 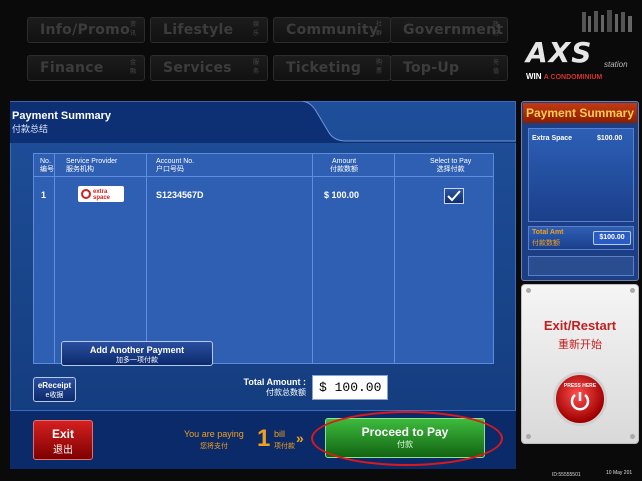 What do you see at coordinates (612, 238) in the screenshot?
I see `side-total-value: $100.00` at bounding box center [612, 238].